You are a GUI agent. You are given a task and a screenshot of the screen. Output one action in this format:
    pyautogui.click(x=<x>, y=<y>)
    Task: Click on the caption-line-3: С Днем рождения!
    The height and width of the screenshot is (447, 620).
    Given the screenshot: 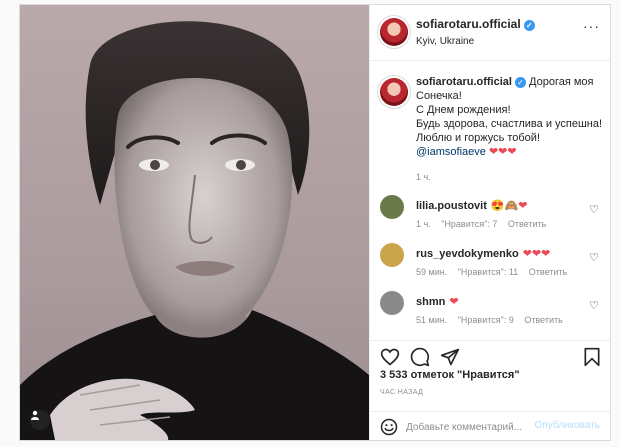 What is the action you would take?
    pyautogui.click(x=463, y=110)
    